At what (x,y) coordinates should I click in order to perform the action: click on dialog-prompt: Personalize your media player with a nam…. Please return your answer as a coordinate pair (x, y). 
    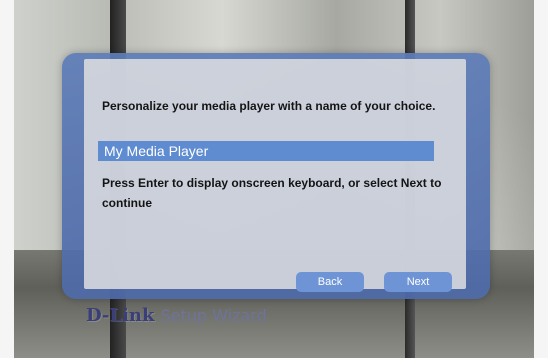
    Looking at the image, I should click on (269, 106).